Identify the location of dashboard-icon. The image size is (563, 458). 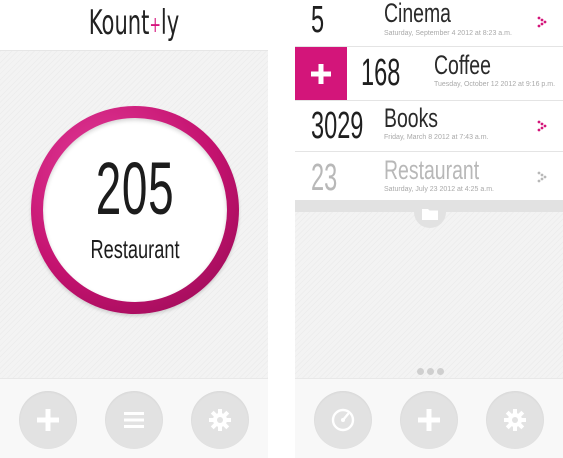
(343, 420).